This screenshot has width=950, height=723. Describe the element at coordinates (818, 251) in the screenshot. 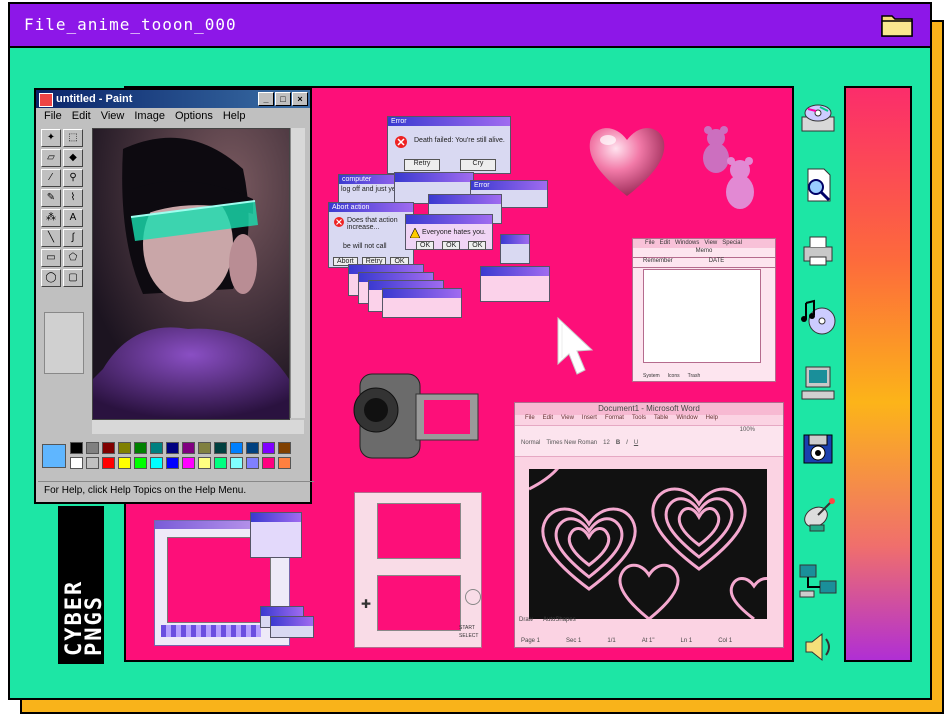

I see `printer-icon` at that location.